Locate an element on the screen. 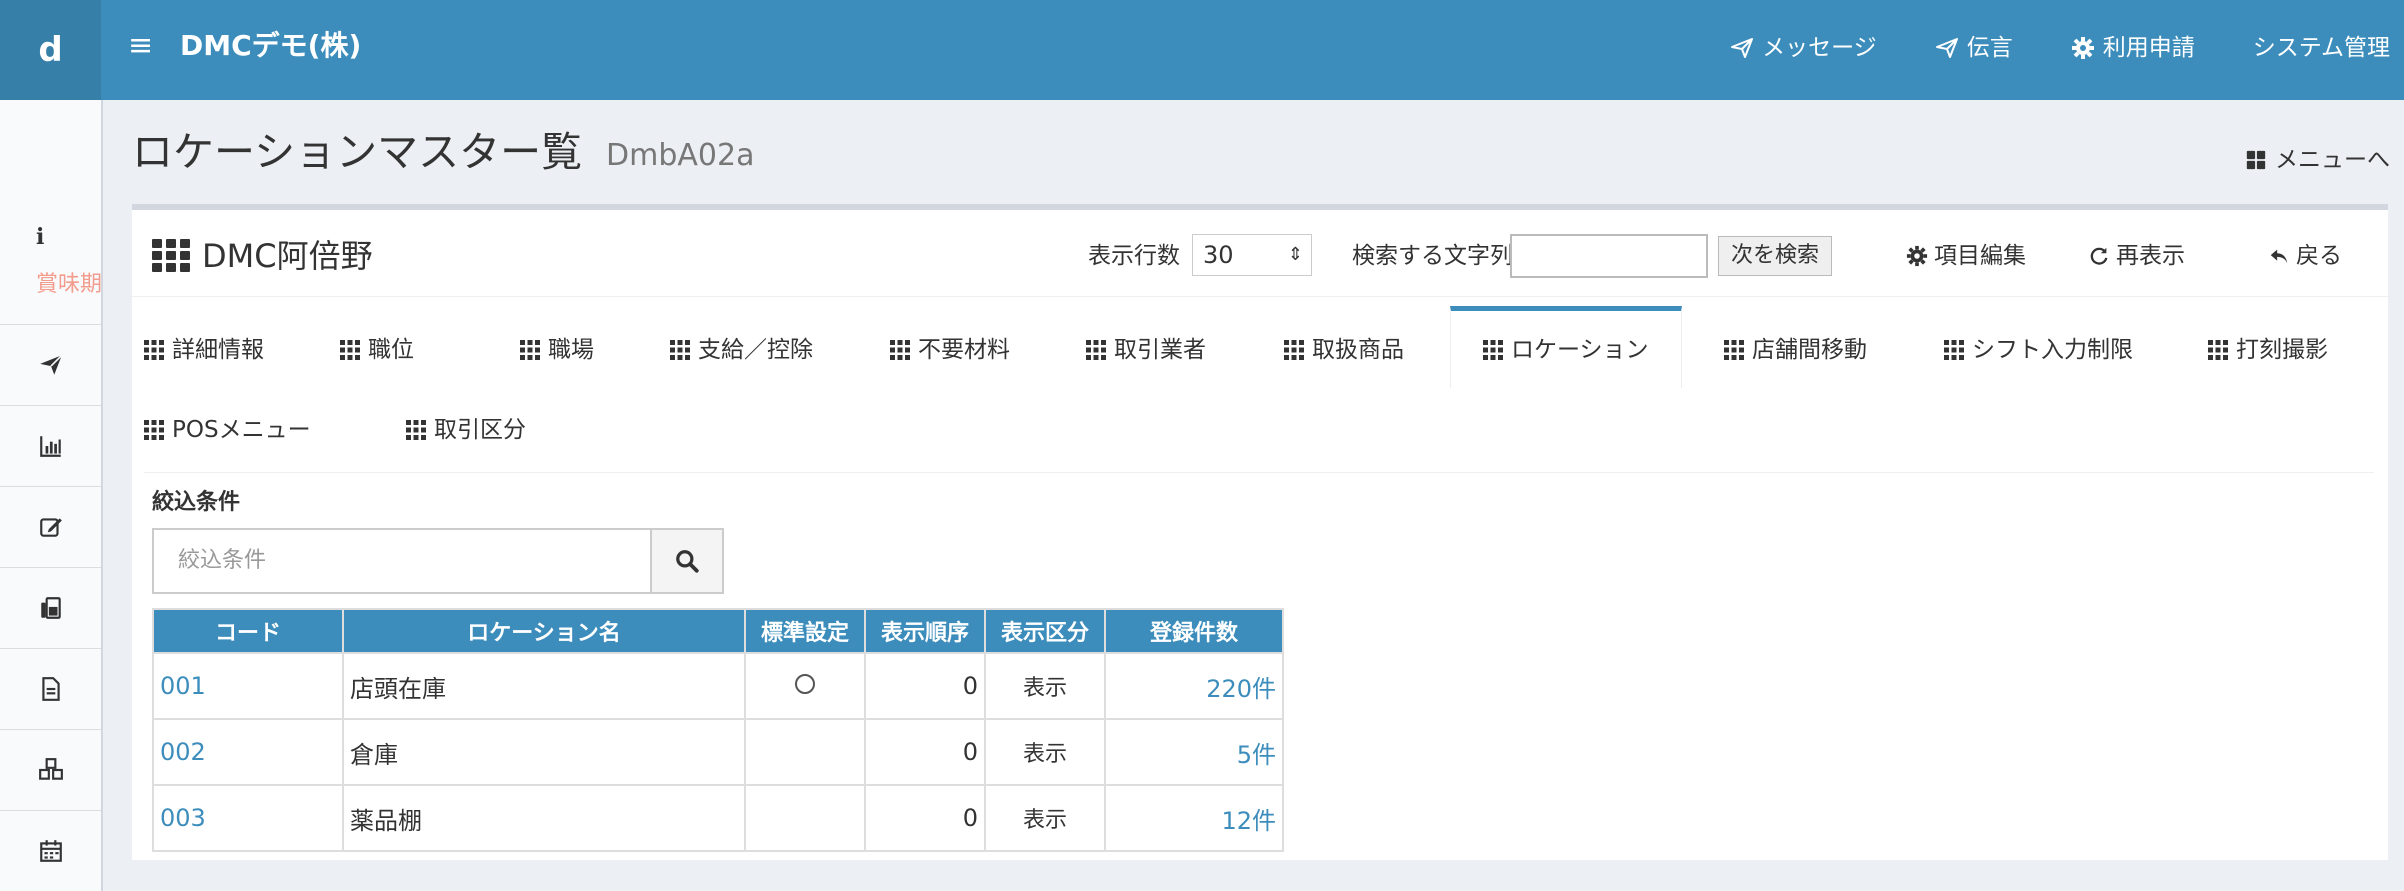 This screenshot has height=891, width=2404. code-link: 001 is located at coordinates (248, 686).